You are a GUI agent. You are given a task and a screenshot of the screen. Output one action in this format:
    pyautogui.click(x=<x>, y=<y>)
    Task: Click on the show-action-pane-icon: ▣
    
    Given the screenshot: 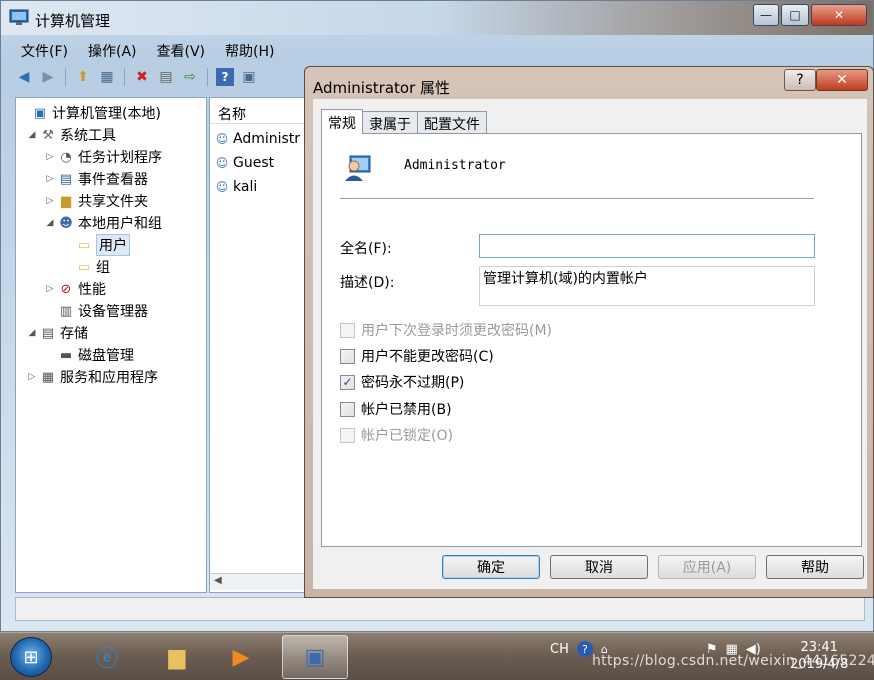 What is the action you would take?
    pyautogui.click(x=249, y=77)
    